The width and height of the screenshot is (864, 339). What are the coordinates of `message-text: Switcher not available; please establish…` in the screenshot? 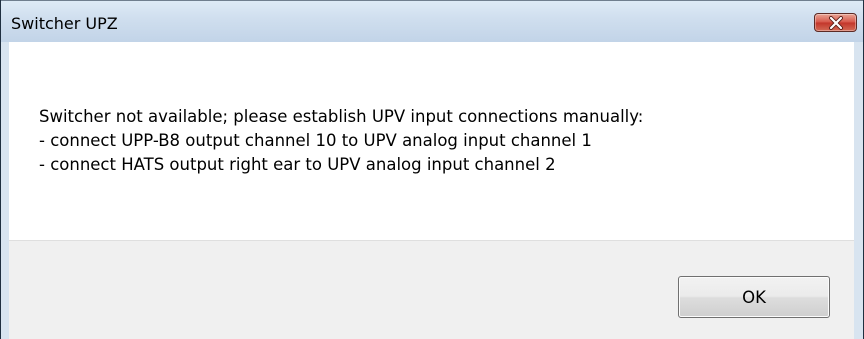 It's located at (341, 141).